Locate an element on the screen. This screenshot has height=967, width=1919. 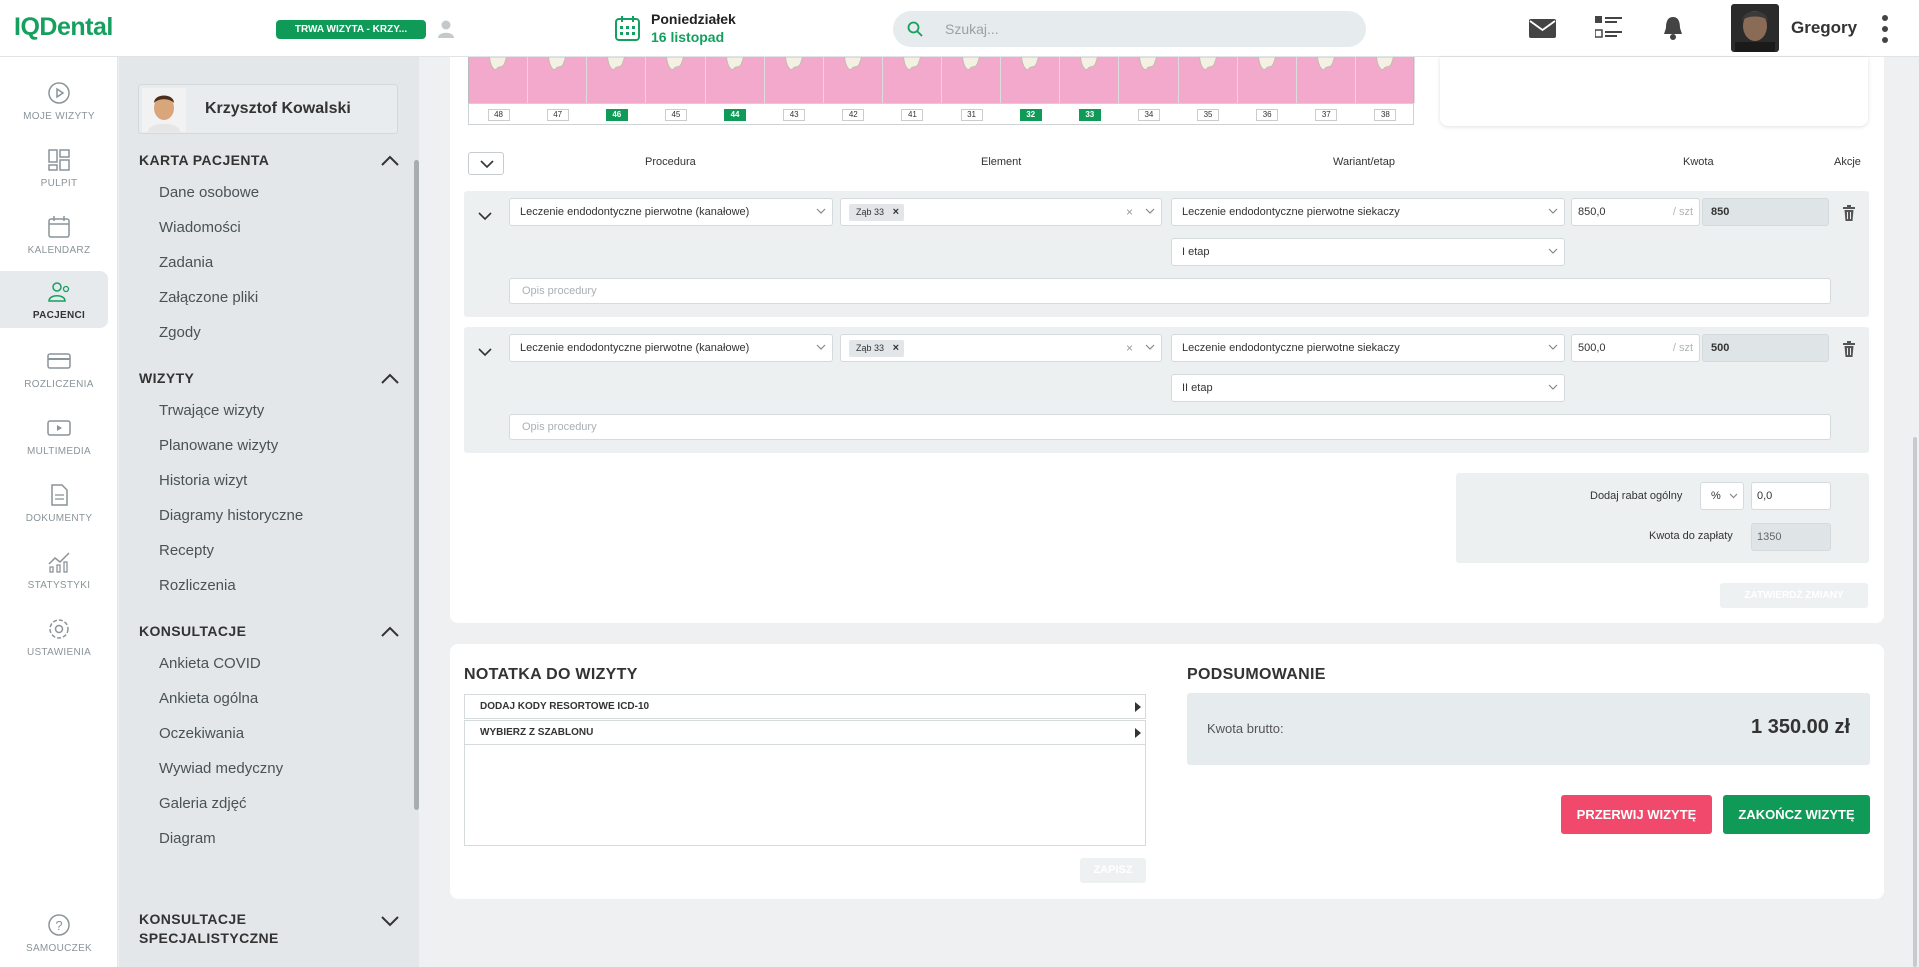
link-covid-survey: Ankieta COVID is located at coordinates (210, 663).